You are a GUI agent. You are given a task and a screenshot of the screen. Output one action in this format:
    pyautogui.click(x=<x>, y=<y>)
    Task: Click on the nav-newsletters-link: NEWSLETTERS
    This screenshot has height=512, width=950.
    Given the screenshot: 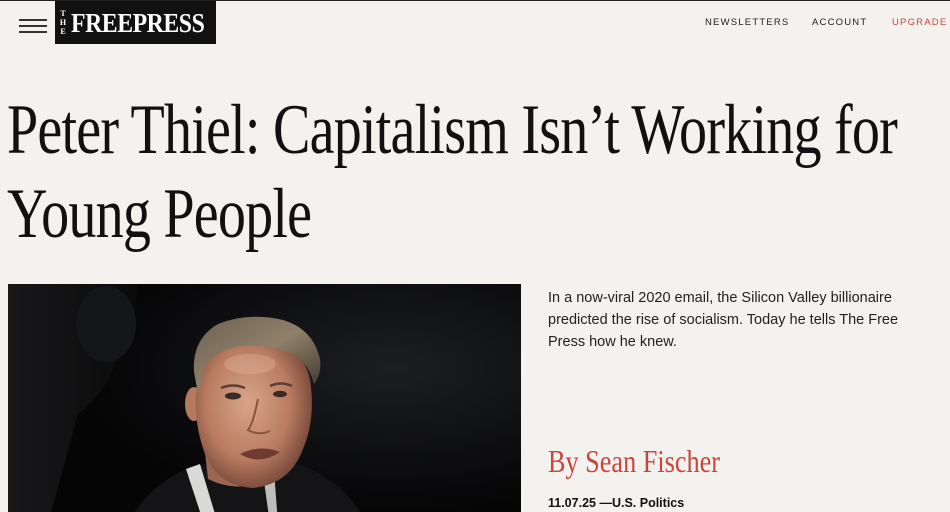 What is the action you would take?
    pyautogui.click(x=747, y=22)
    